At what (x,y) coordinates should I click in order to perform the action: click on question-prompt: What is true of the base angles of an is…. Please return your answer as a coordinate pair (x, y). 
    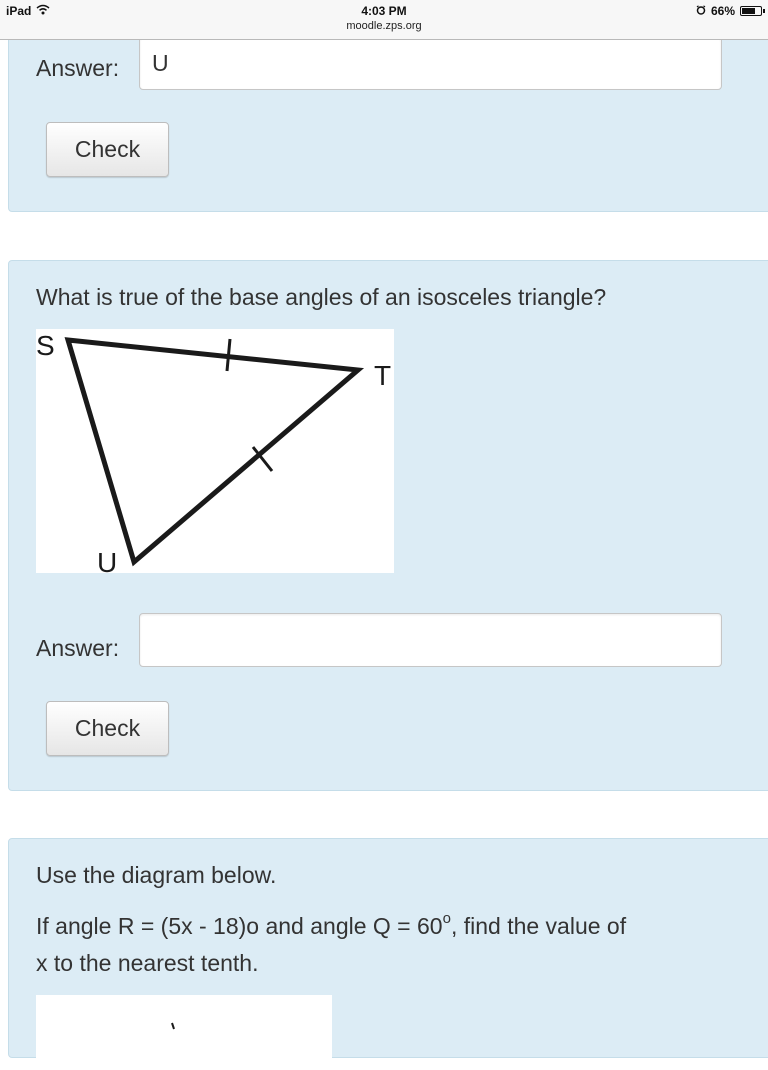
    Looking at the image, I should click on (321, 297).